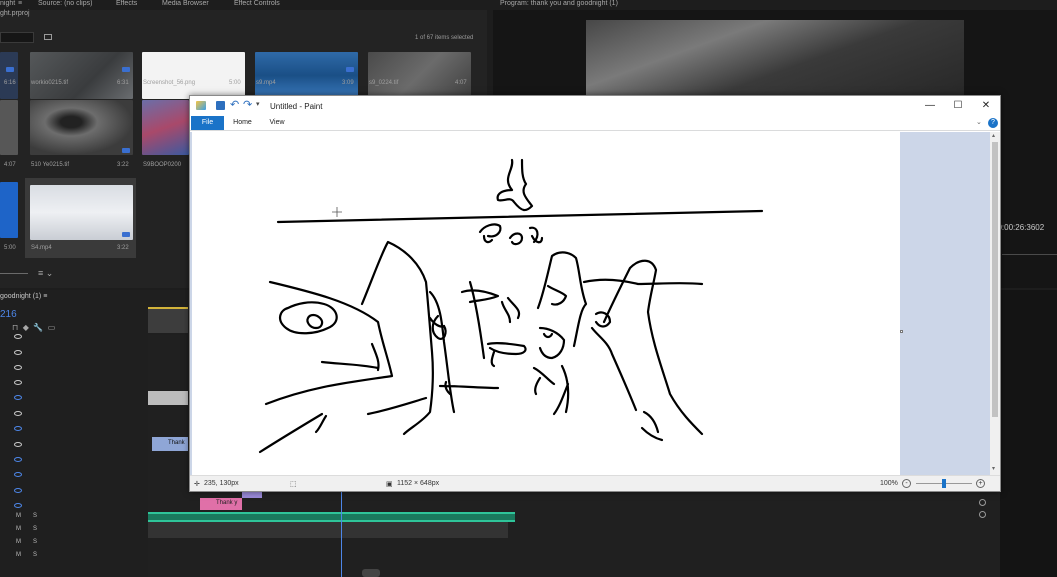 The image size is (1057, 577). What do you see at coordinates (277, 123) in the screenshot?
I see `tab-view: View` at bounding box center [277, 123].